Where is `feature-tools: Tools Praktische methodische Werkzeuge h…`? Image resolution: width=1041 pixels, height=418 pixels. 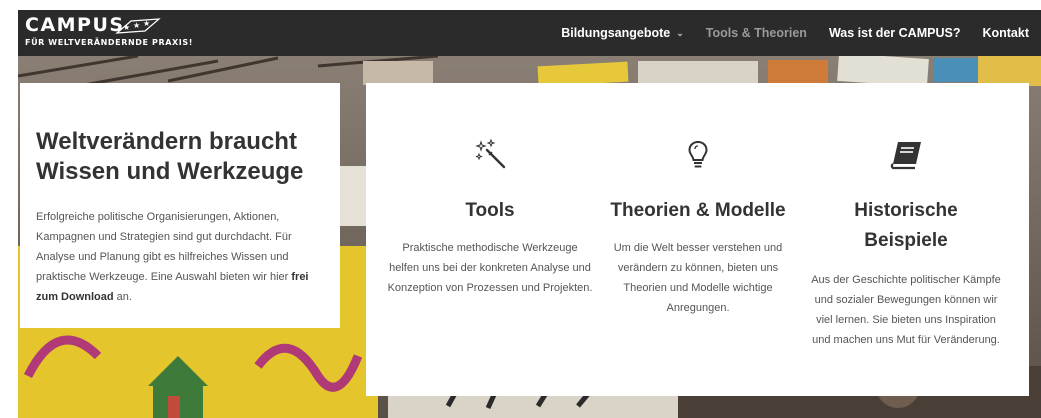 feature-tools: Tools Praktische methodische Werkzeuge h… is located at coordinates (490, 239).